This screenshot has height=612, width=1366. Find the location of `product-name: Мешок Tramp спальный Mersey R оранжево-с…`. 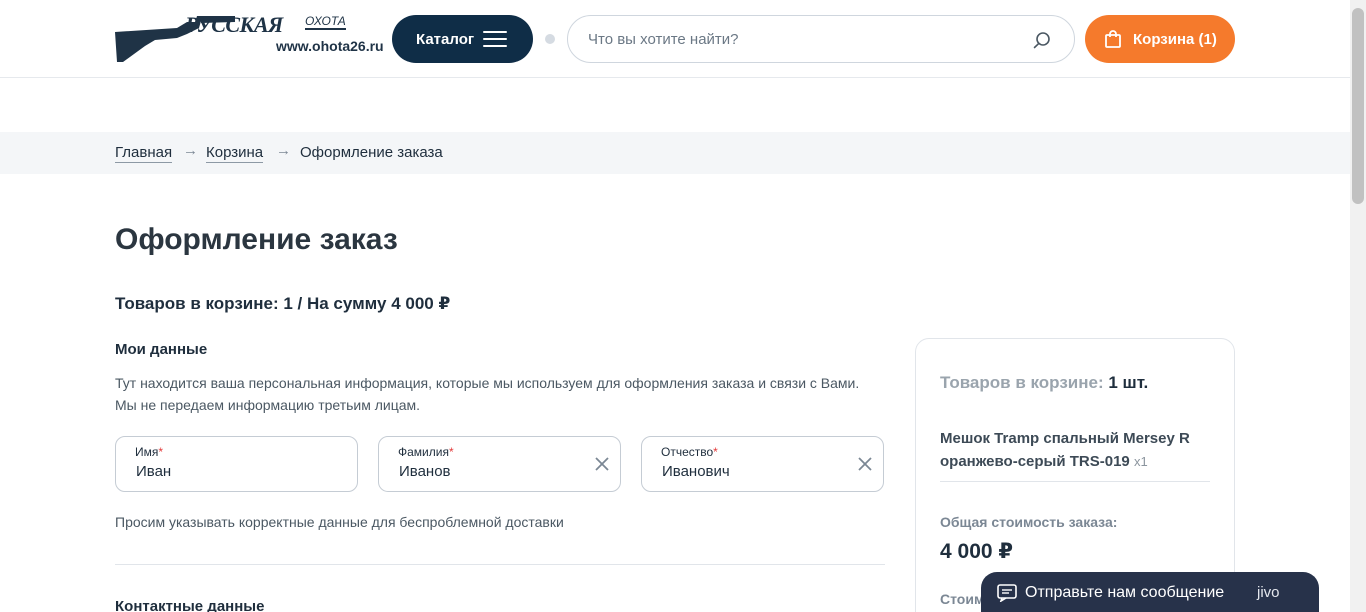

product-name: Мешок Tramp спальный Mersey R оранжево-с… is located at coordinates (1065, 450).